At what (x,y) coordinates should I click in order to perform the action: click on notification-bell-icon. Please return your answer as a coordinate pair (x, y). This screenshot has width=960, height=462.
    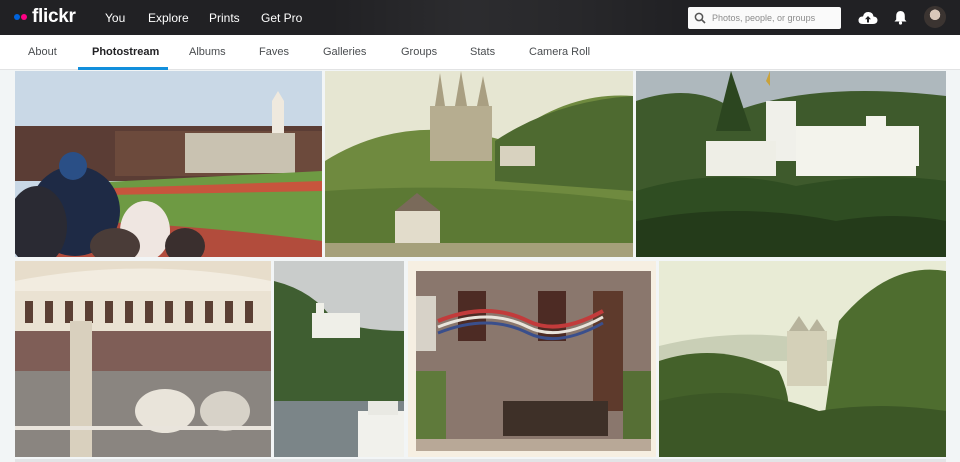
    Looking at the image, I should click on (900, 17).